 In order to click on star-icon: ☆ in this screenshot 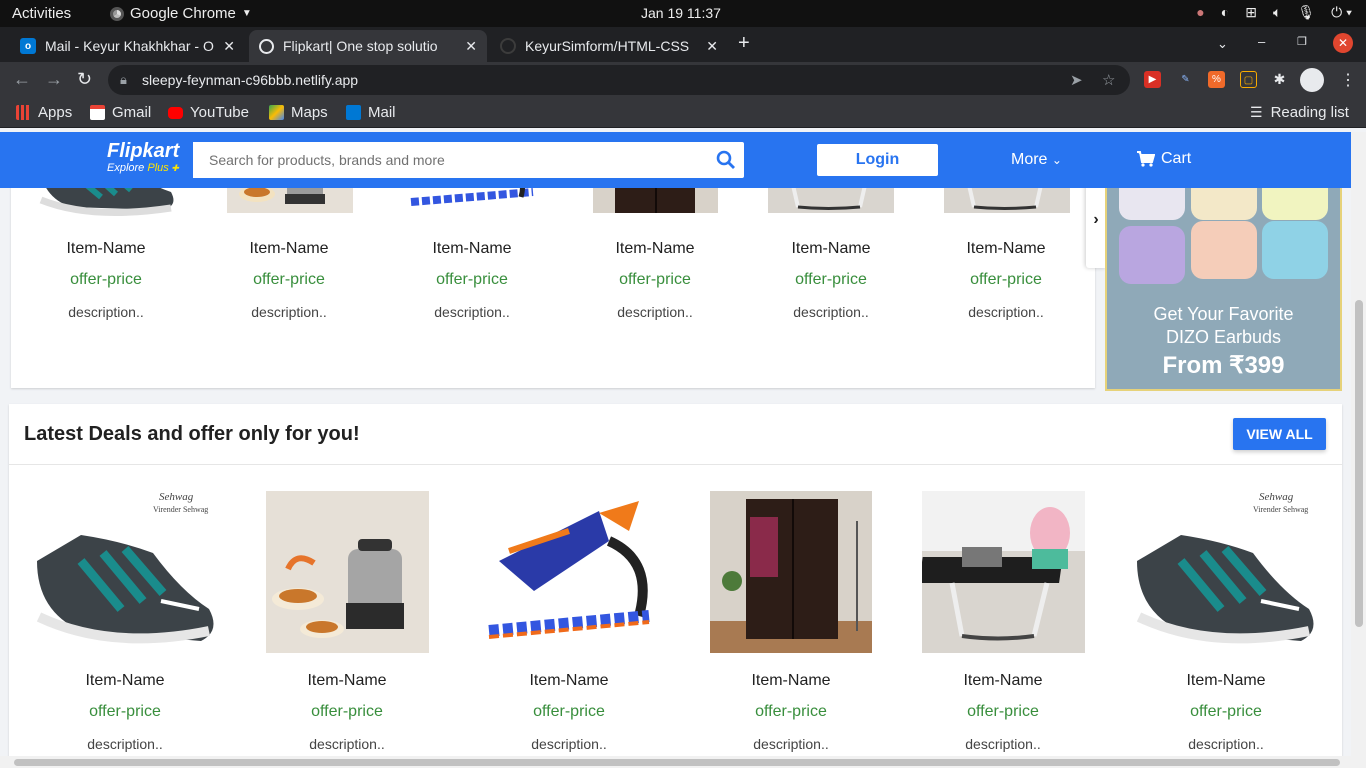, I will do `click(1108, 80)`.